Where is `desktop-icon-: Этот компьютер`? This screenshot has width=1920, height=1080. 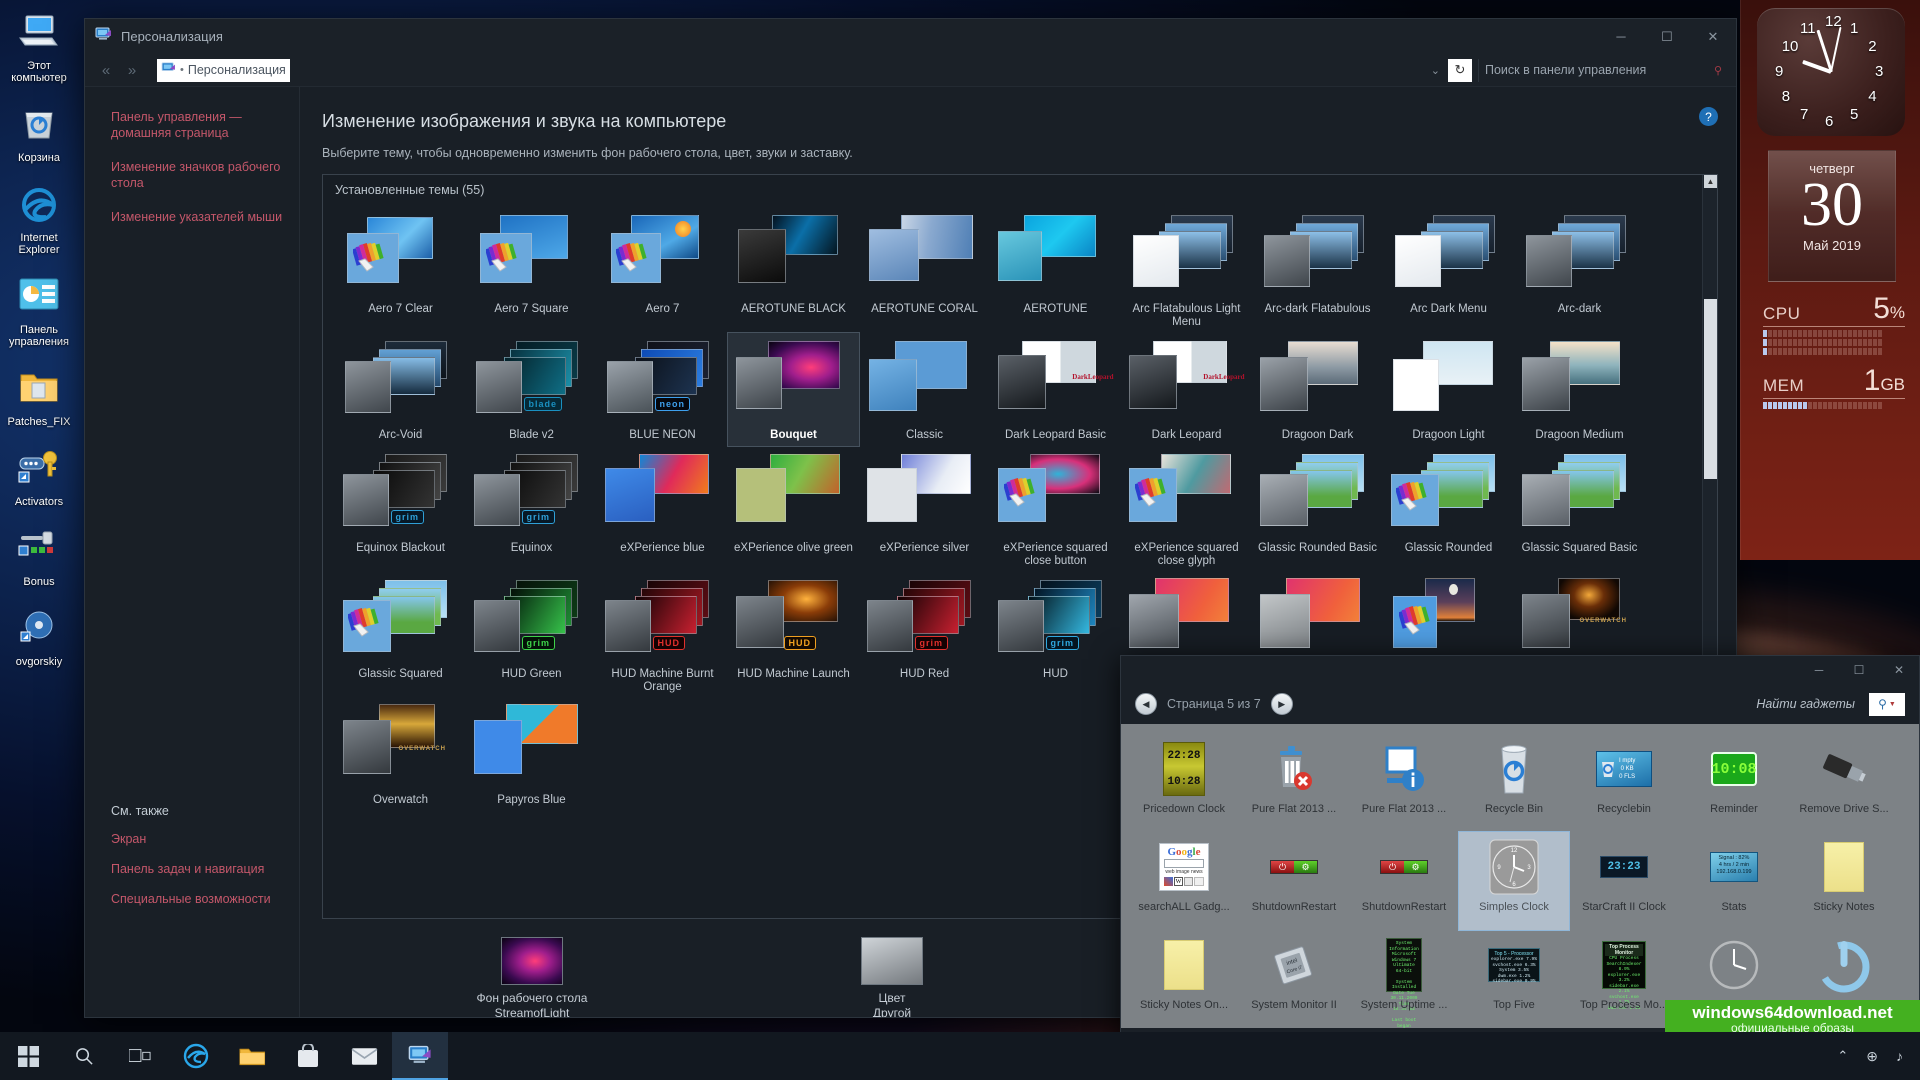 desktop-icon-: Этот компьютер is located at coordinates (39, 47).